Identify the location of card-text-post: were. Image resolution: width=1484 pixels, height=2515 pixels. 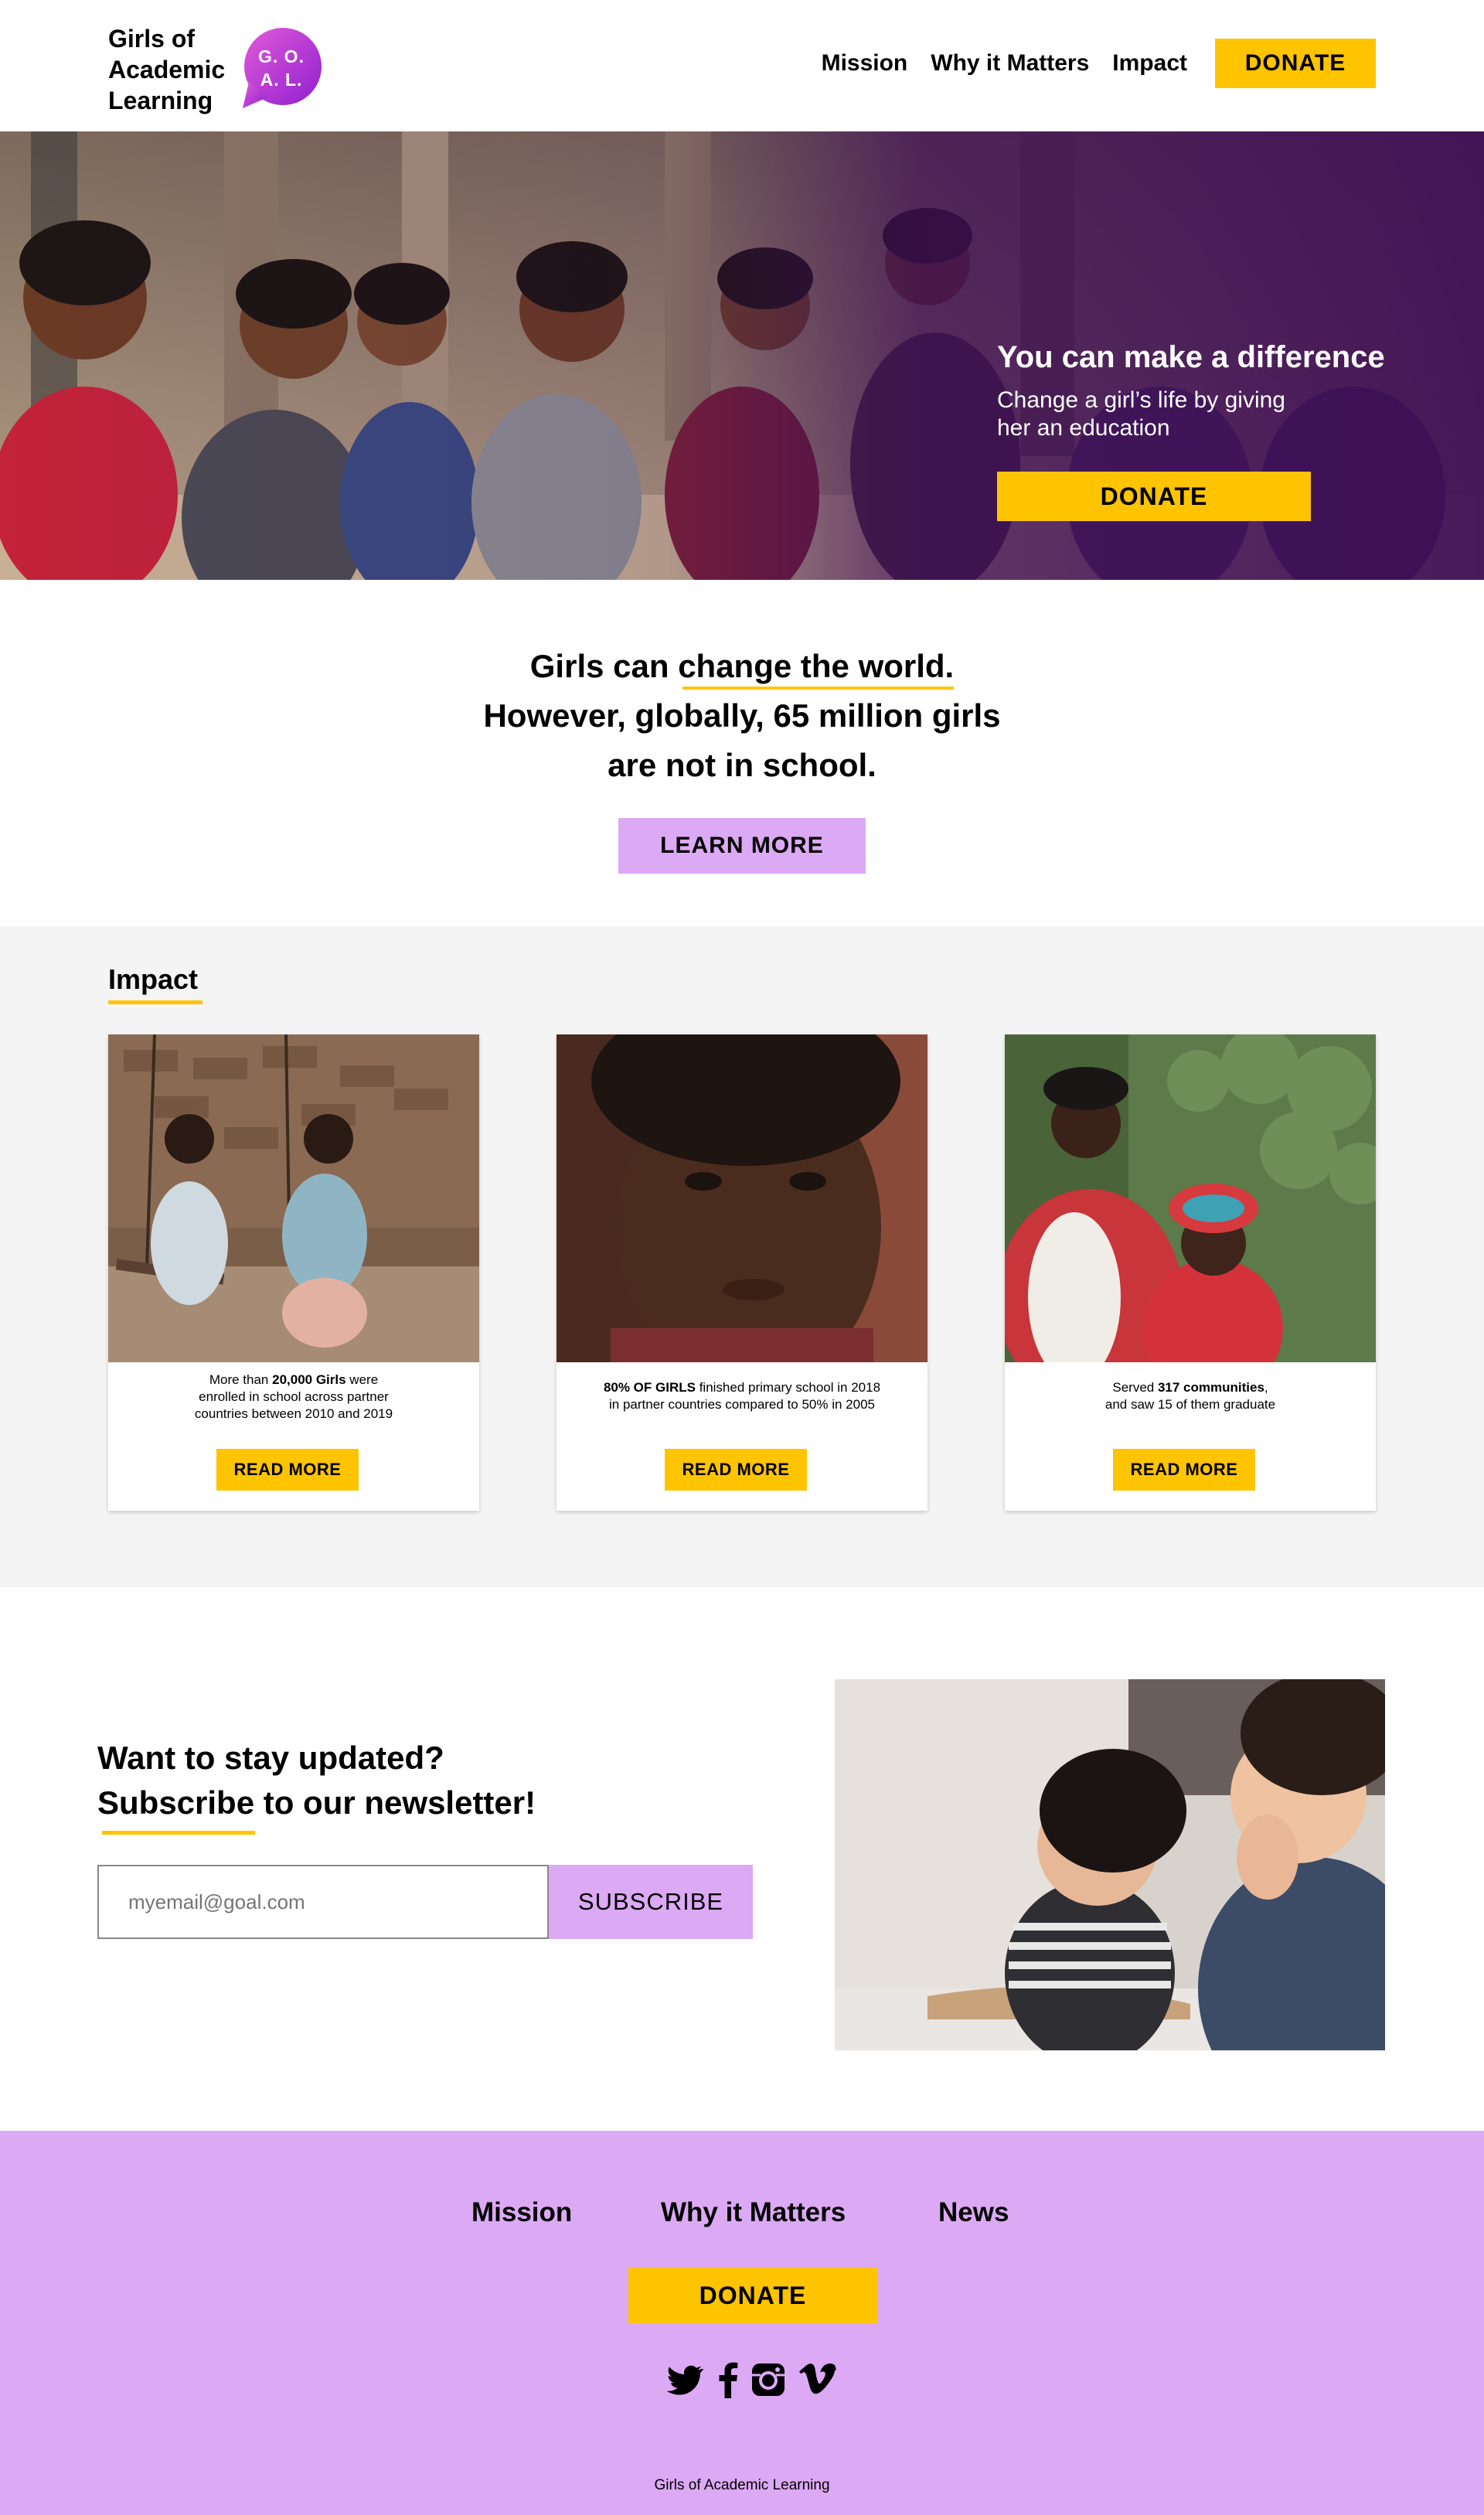
(362, 1379).